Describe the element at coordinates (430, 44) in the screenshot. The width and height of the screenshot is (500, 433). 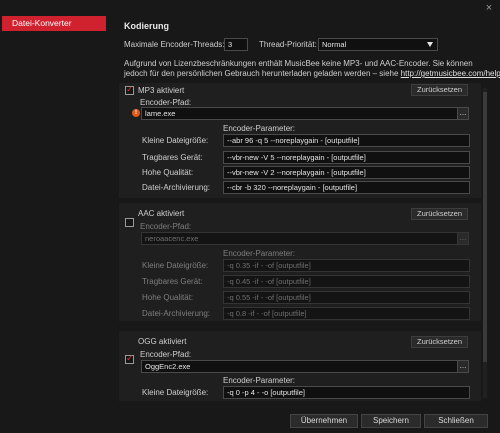
I see `chevron-down-icon` at that location.